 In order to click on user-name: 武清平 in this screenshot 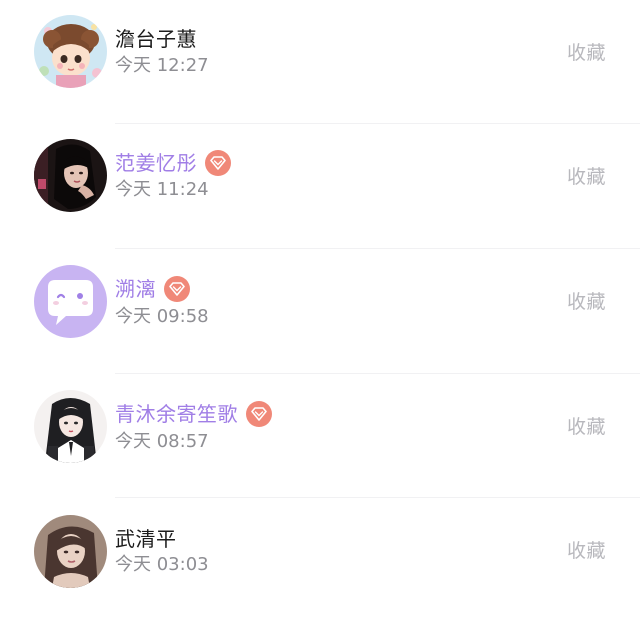, I will do `click(146, 539)`.